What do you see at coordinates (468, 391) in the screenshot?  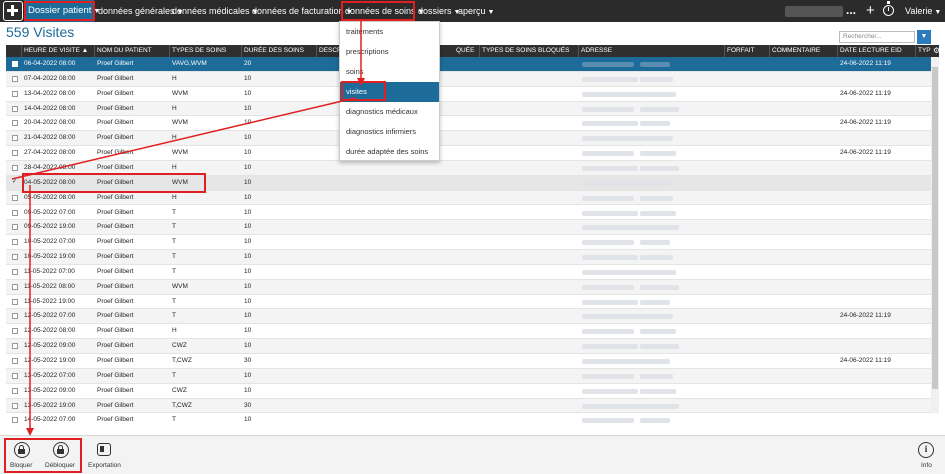 I see `table-row: 13-05-2022 09:00 Proef Gilbert CWZ 10` at bounding box center [468, 391].